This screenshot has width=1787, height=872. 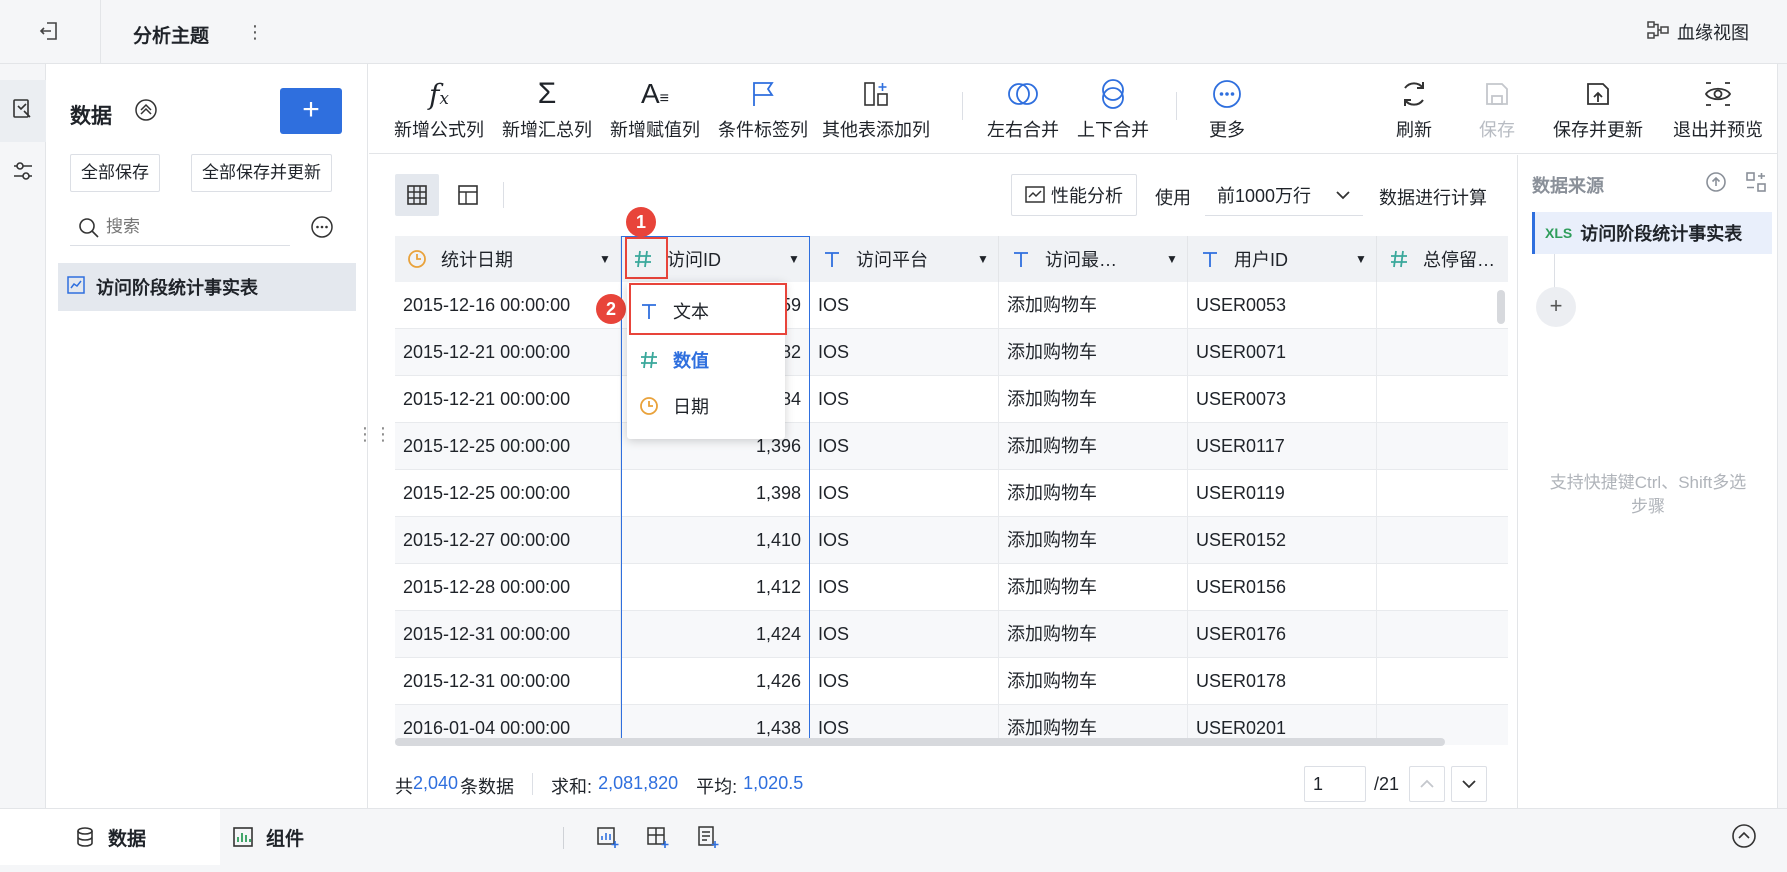 What do you see at coordinates (951, 681) in the screenshot?
I see `table-row: 2015-12-31 00:00:00 1,426 IOS 添加购物车 USER0178` at bounding box center [951, 681].